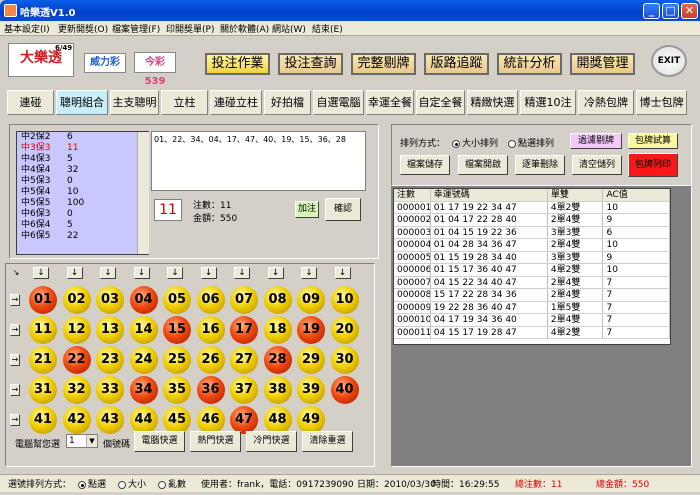 The width and height of the screenshot is (700, 495). What do you see at coordinates (327, 441) in the screenshot?
I see `clear-reselect-button: 清除重選` at bounding box center [327, 441].